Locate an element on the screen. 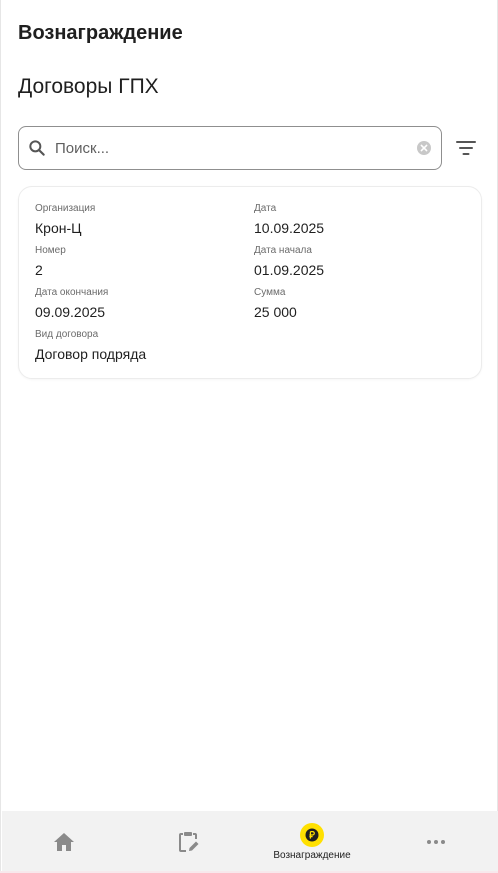 The height and width of the screenshot is (873, 498). section-title: Договоры ГПХ is located at coordinates (88, 86).